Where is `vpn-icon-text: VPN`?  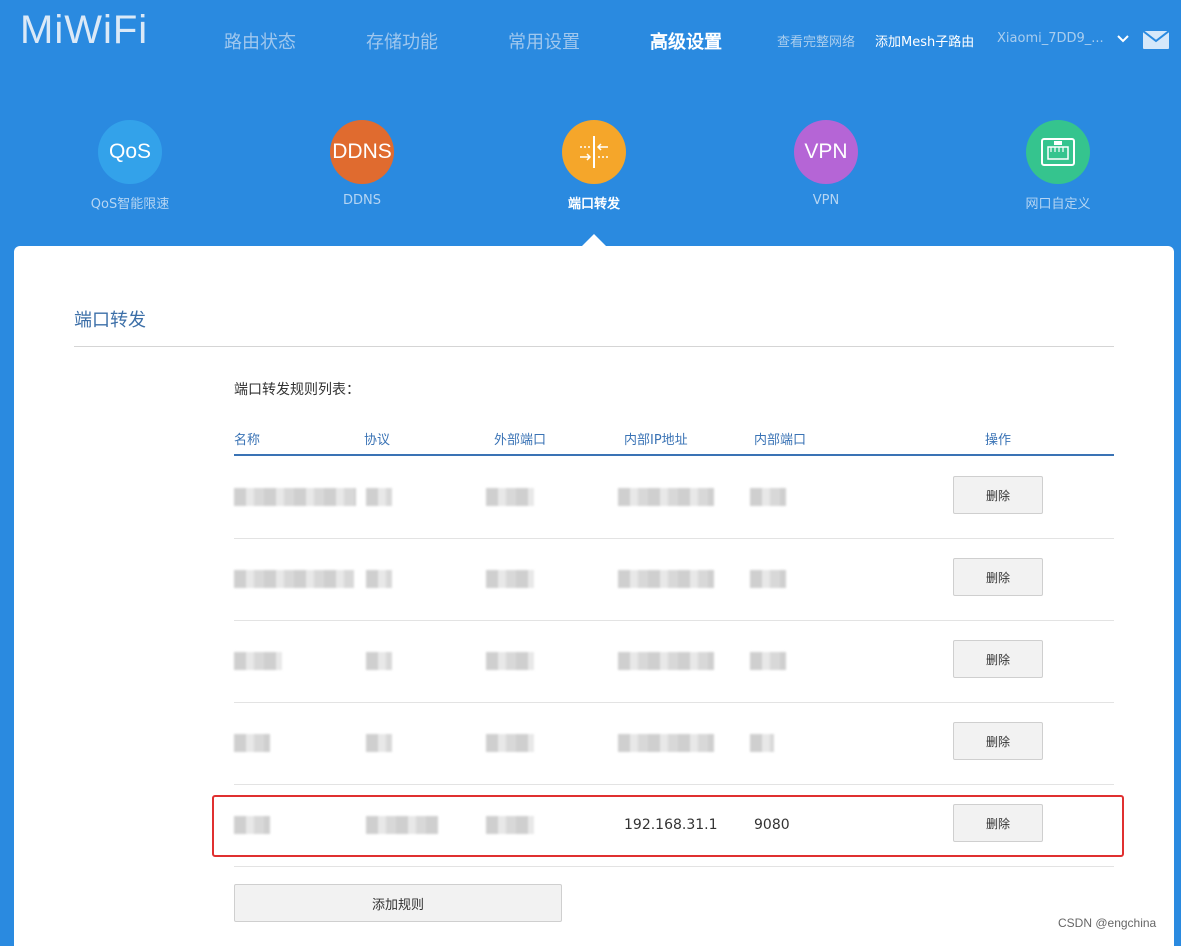
vpn-icon-text: VPN is located at coordinates (826, 151).